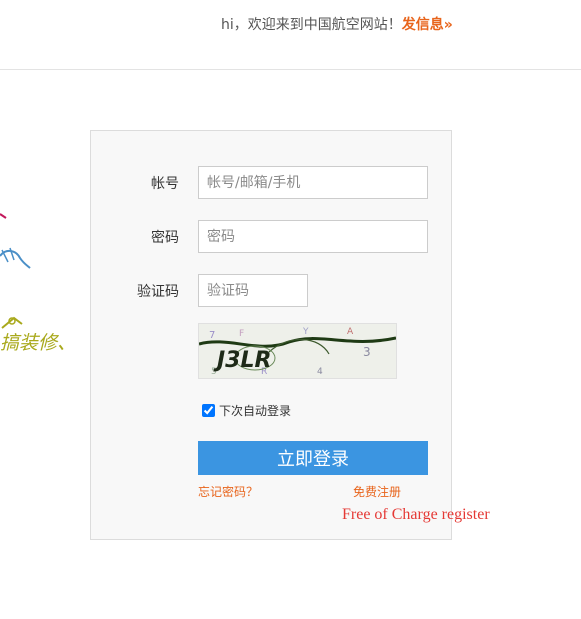 This screenshot has width=581, height=619. What do you see at coordinates (377, 491) in the screenshot?
I see `register-link: 免费注册` at bounding box center [377, 491].